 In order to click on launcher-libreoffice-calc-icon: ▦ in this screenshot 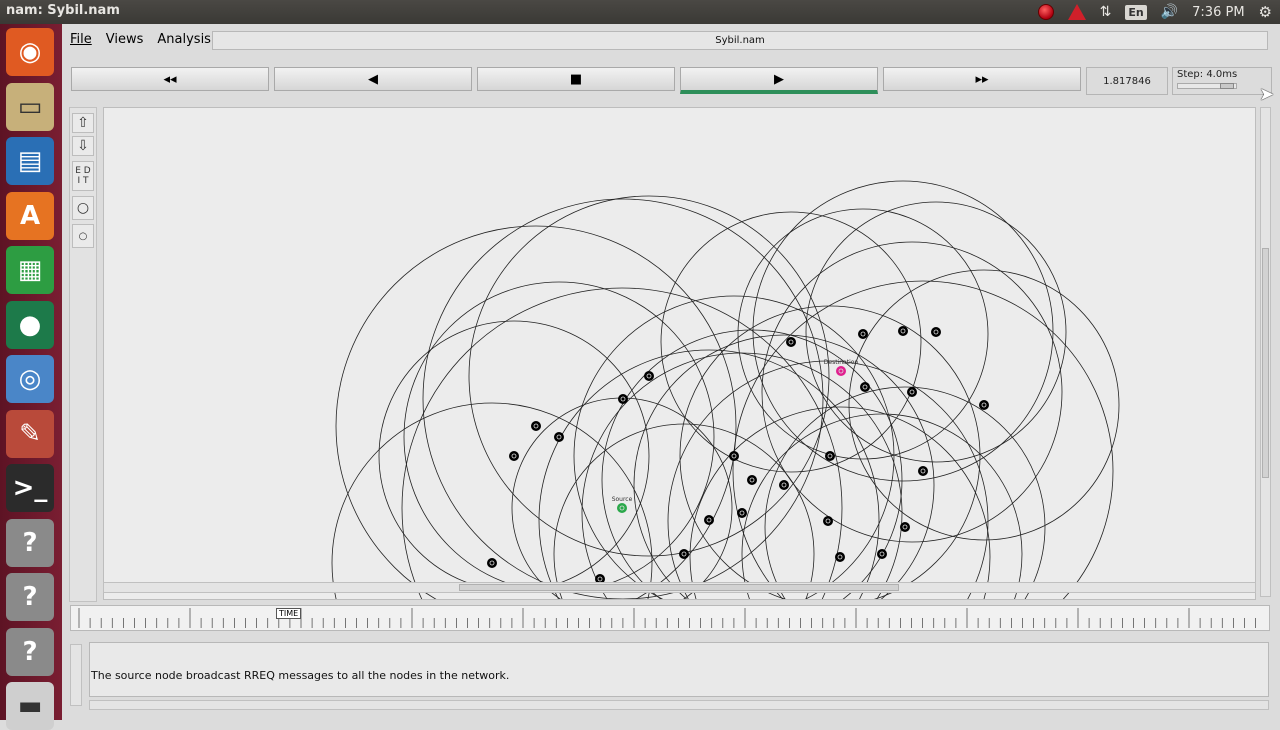, I will do `click(30, 270)`.